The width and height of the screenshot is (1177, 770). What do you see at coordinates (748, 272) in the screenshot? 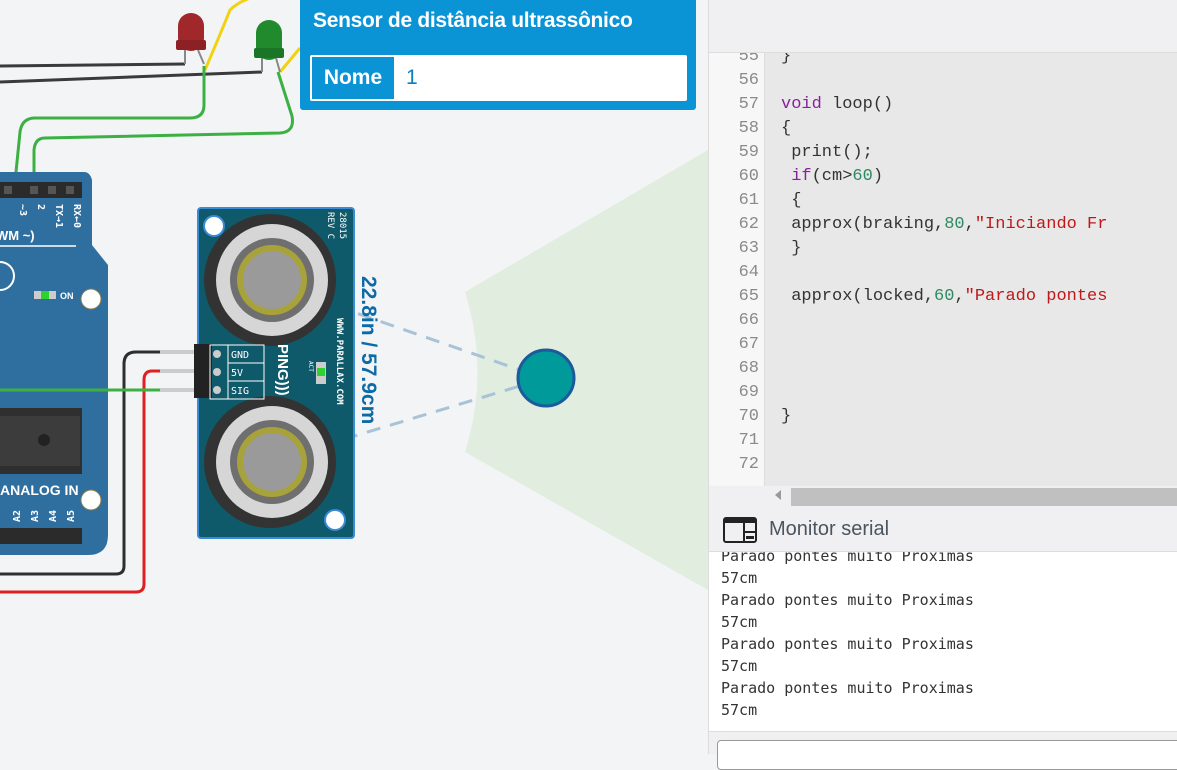
I see `line-number: 64` at bounding box center [748, 272].